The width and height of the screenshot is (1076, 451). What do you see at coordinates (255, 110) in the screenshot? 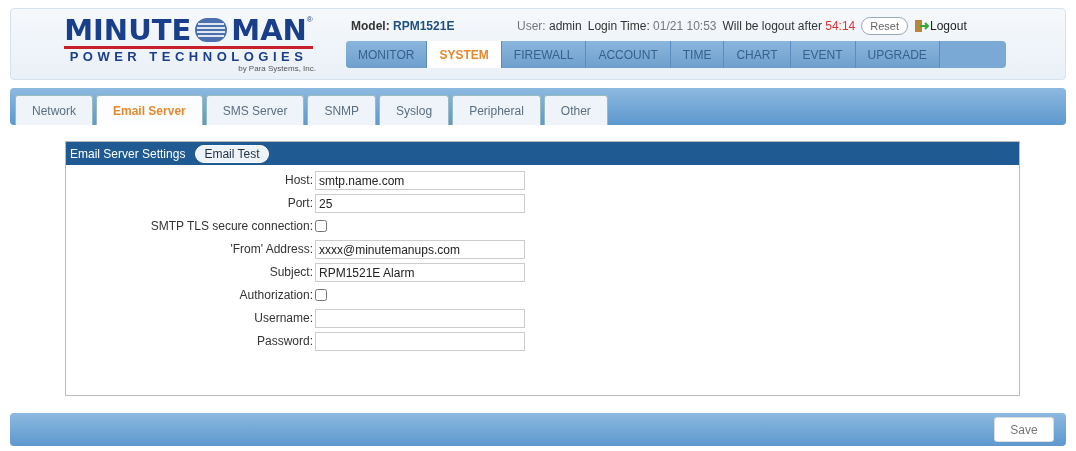
I see `settings-tab: SMS Server` at bounding box center [255, 110].